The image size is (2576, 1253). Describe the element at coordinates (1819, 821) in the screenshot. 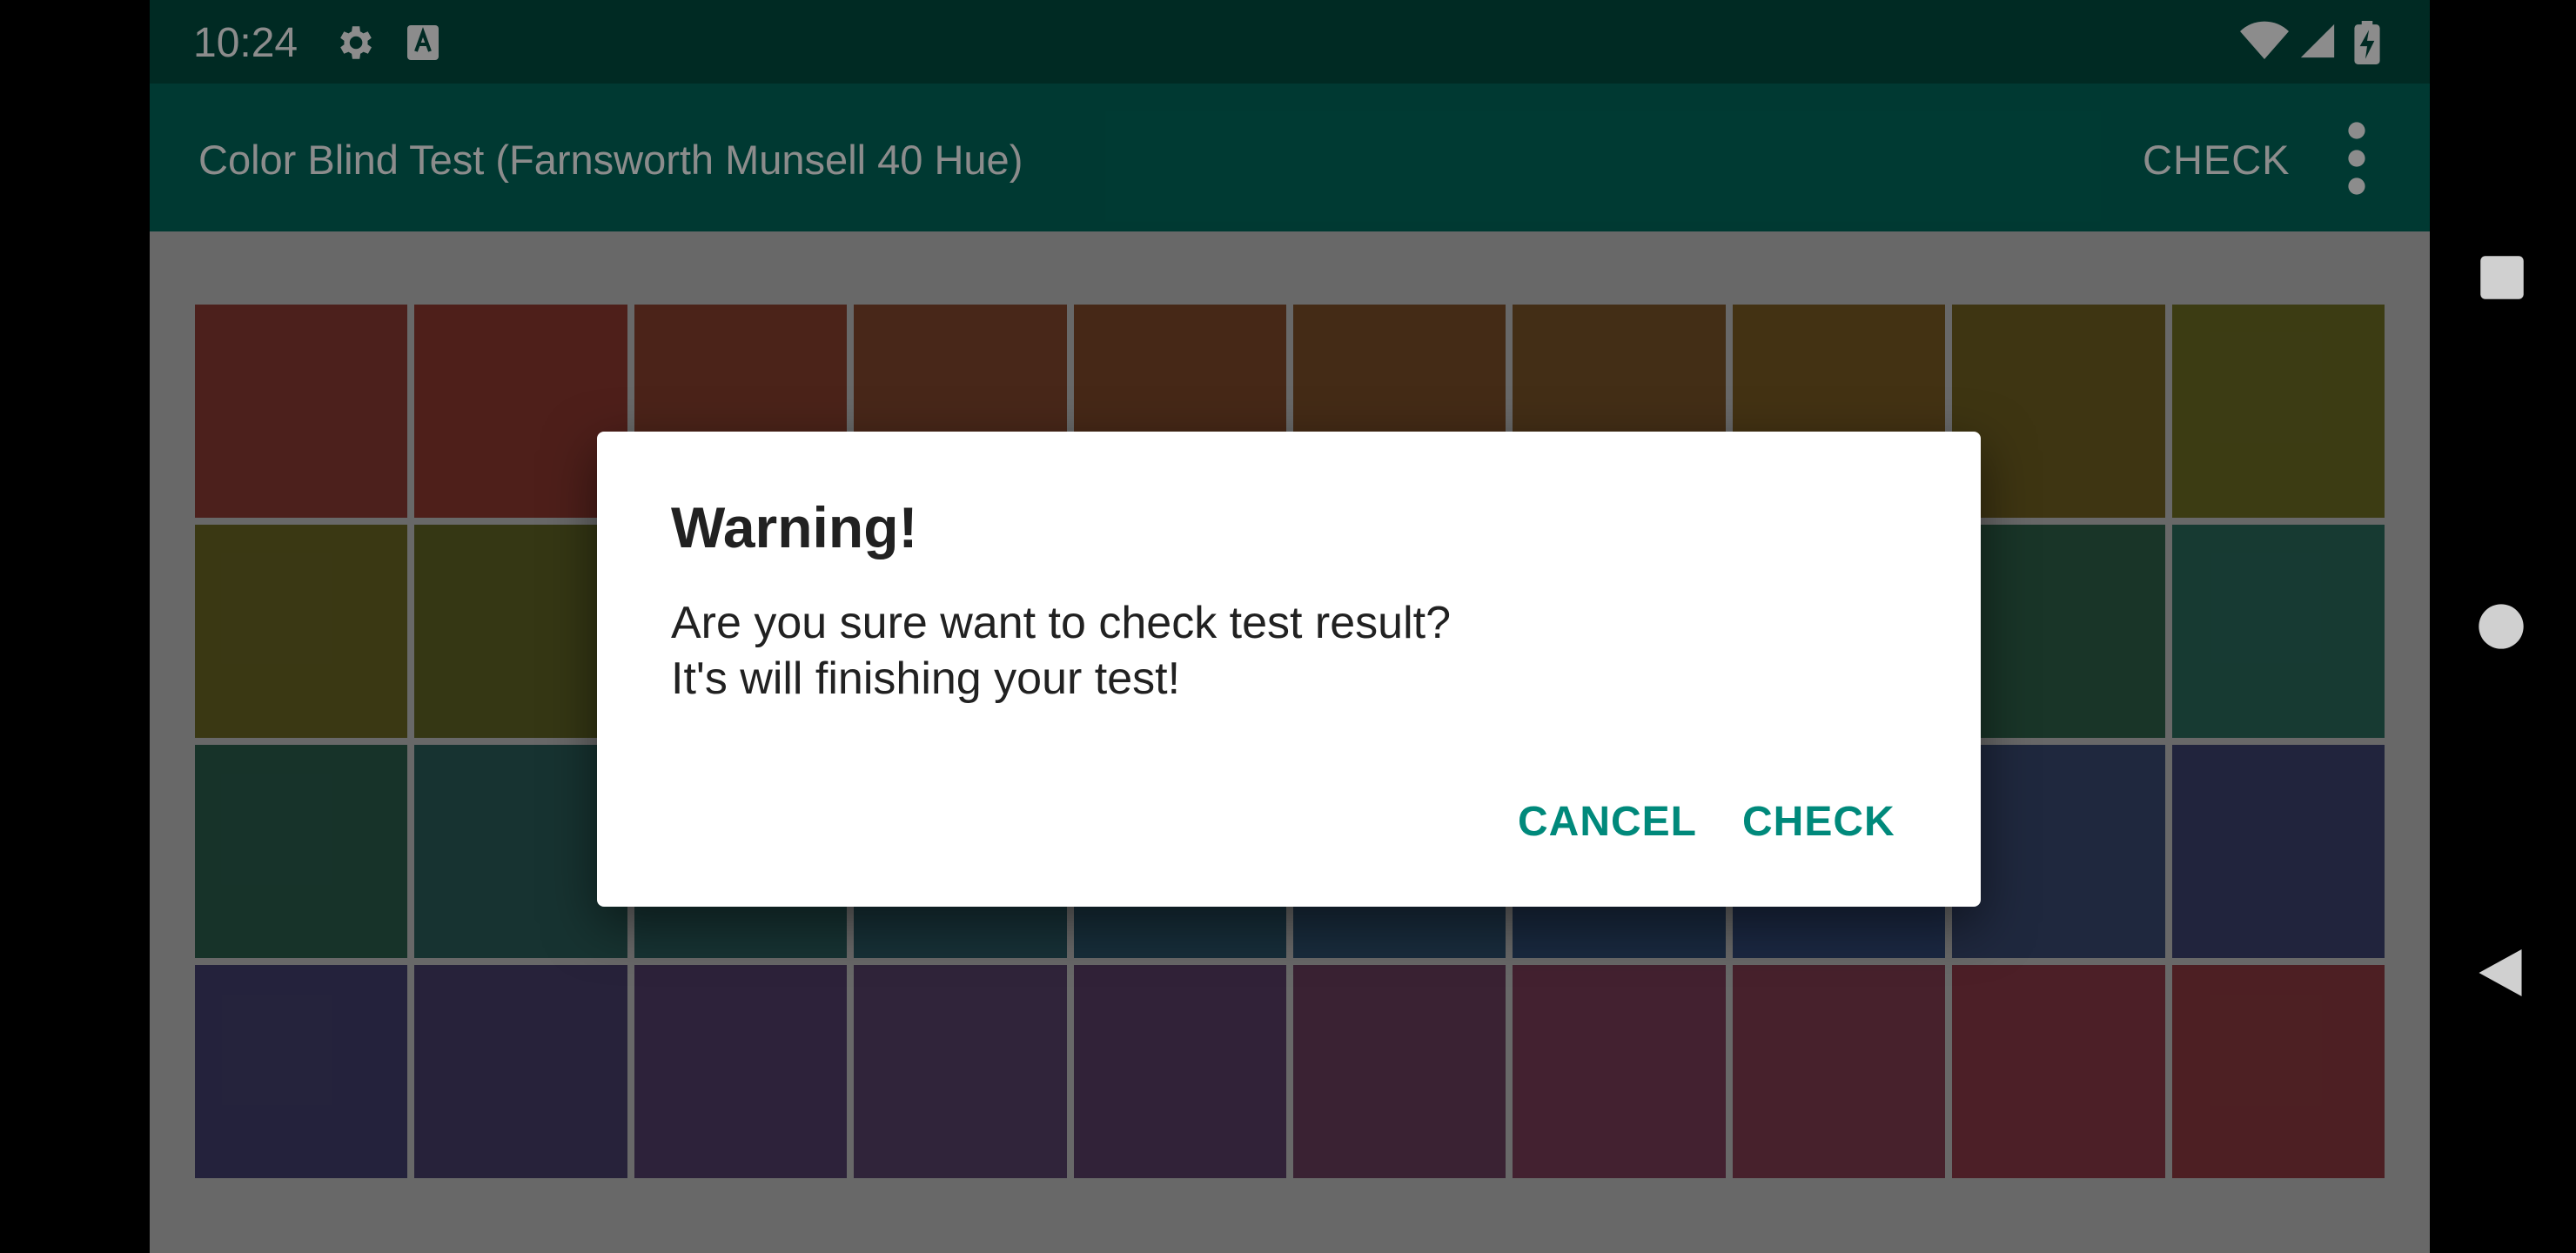

I see `confirm-check-button: CHECK` at that location.